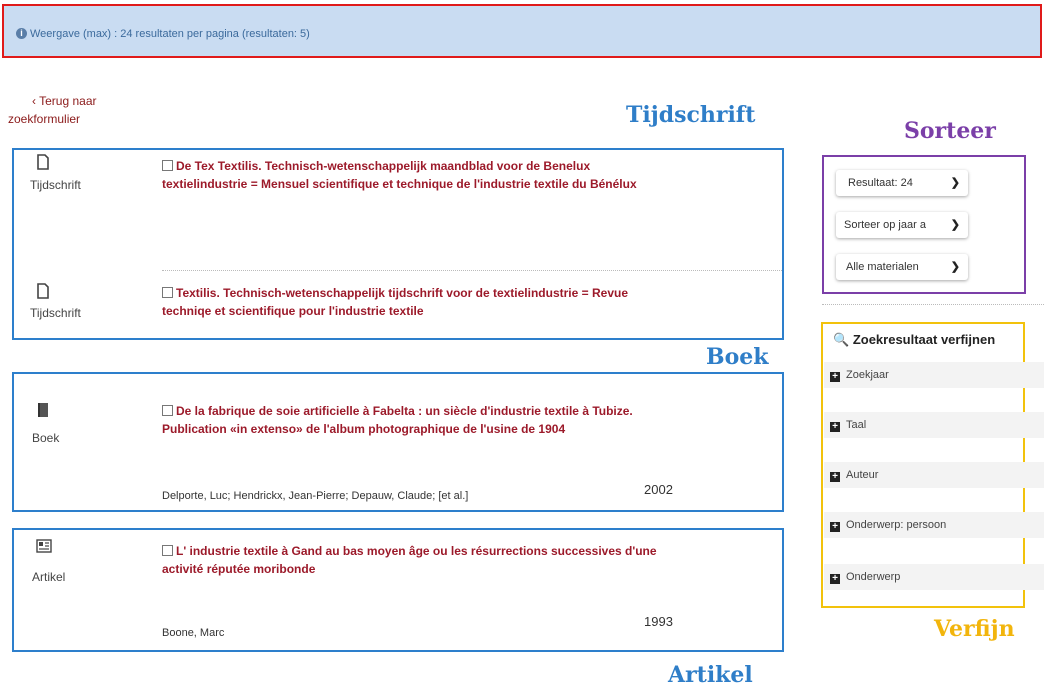  I want to click on facet-onderwerp: + Onderwerp, so click(934, 577).